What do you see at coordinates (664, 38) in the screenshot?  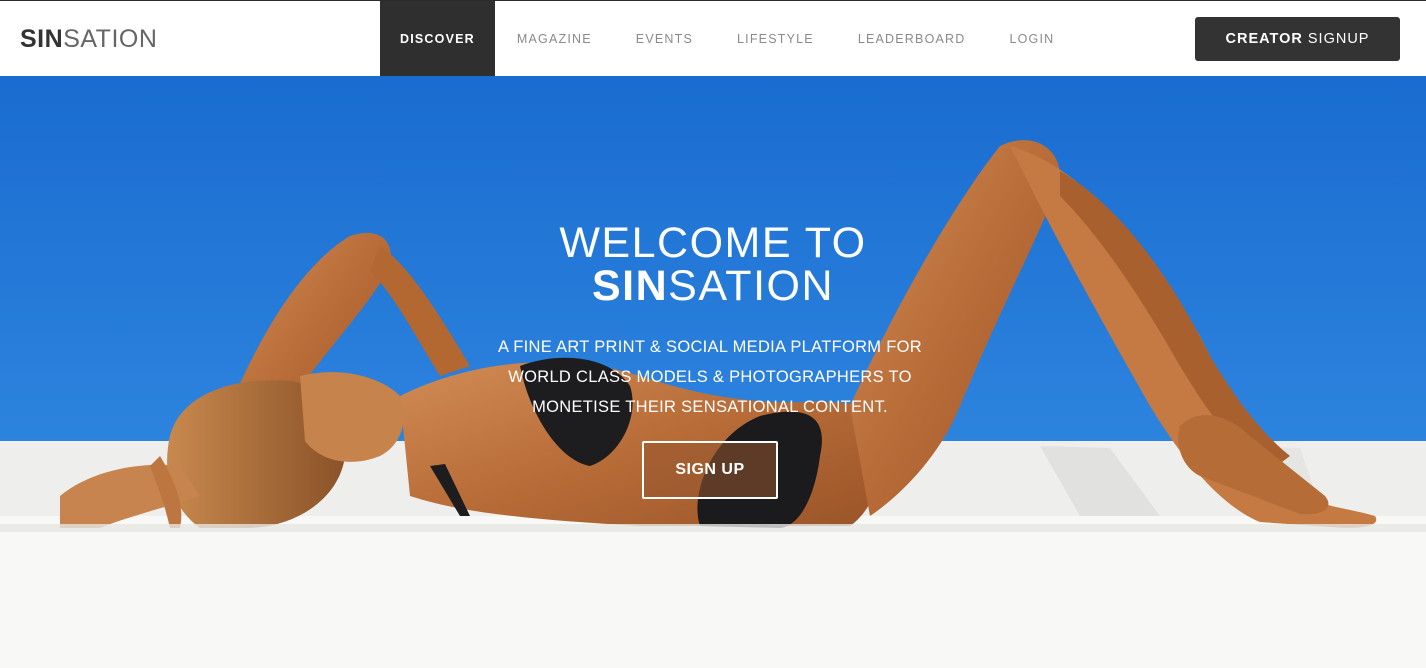 I see `nav-item-events: EVENTS` at bounding box center [664, 38].